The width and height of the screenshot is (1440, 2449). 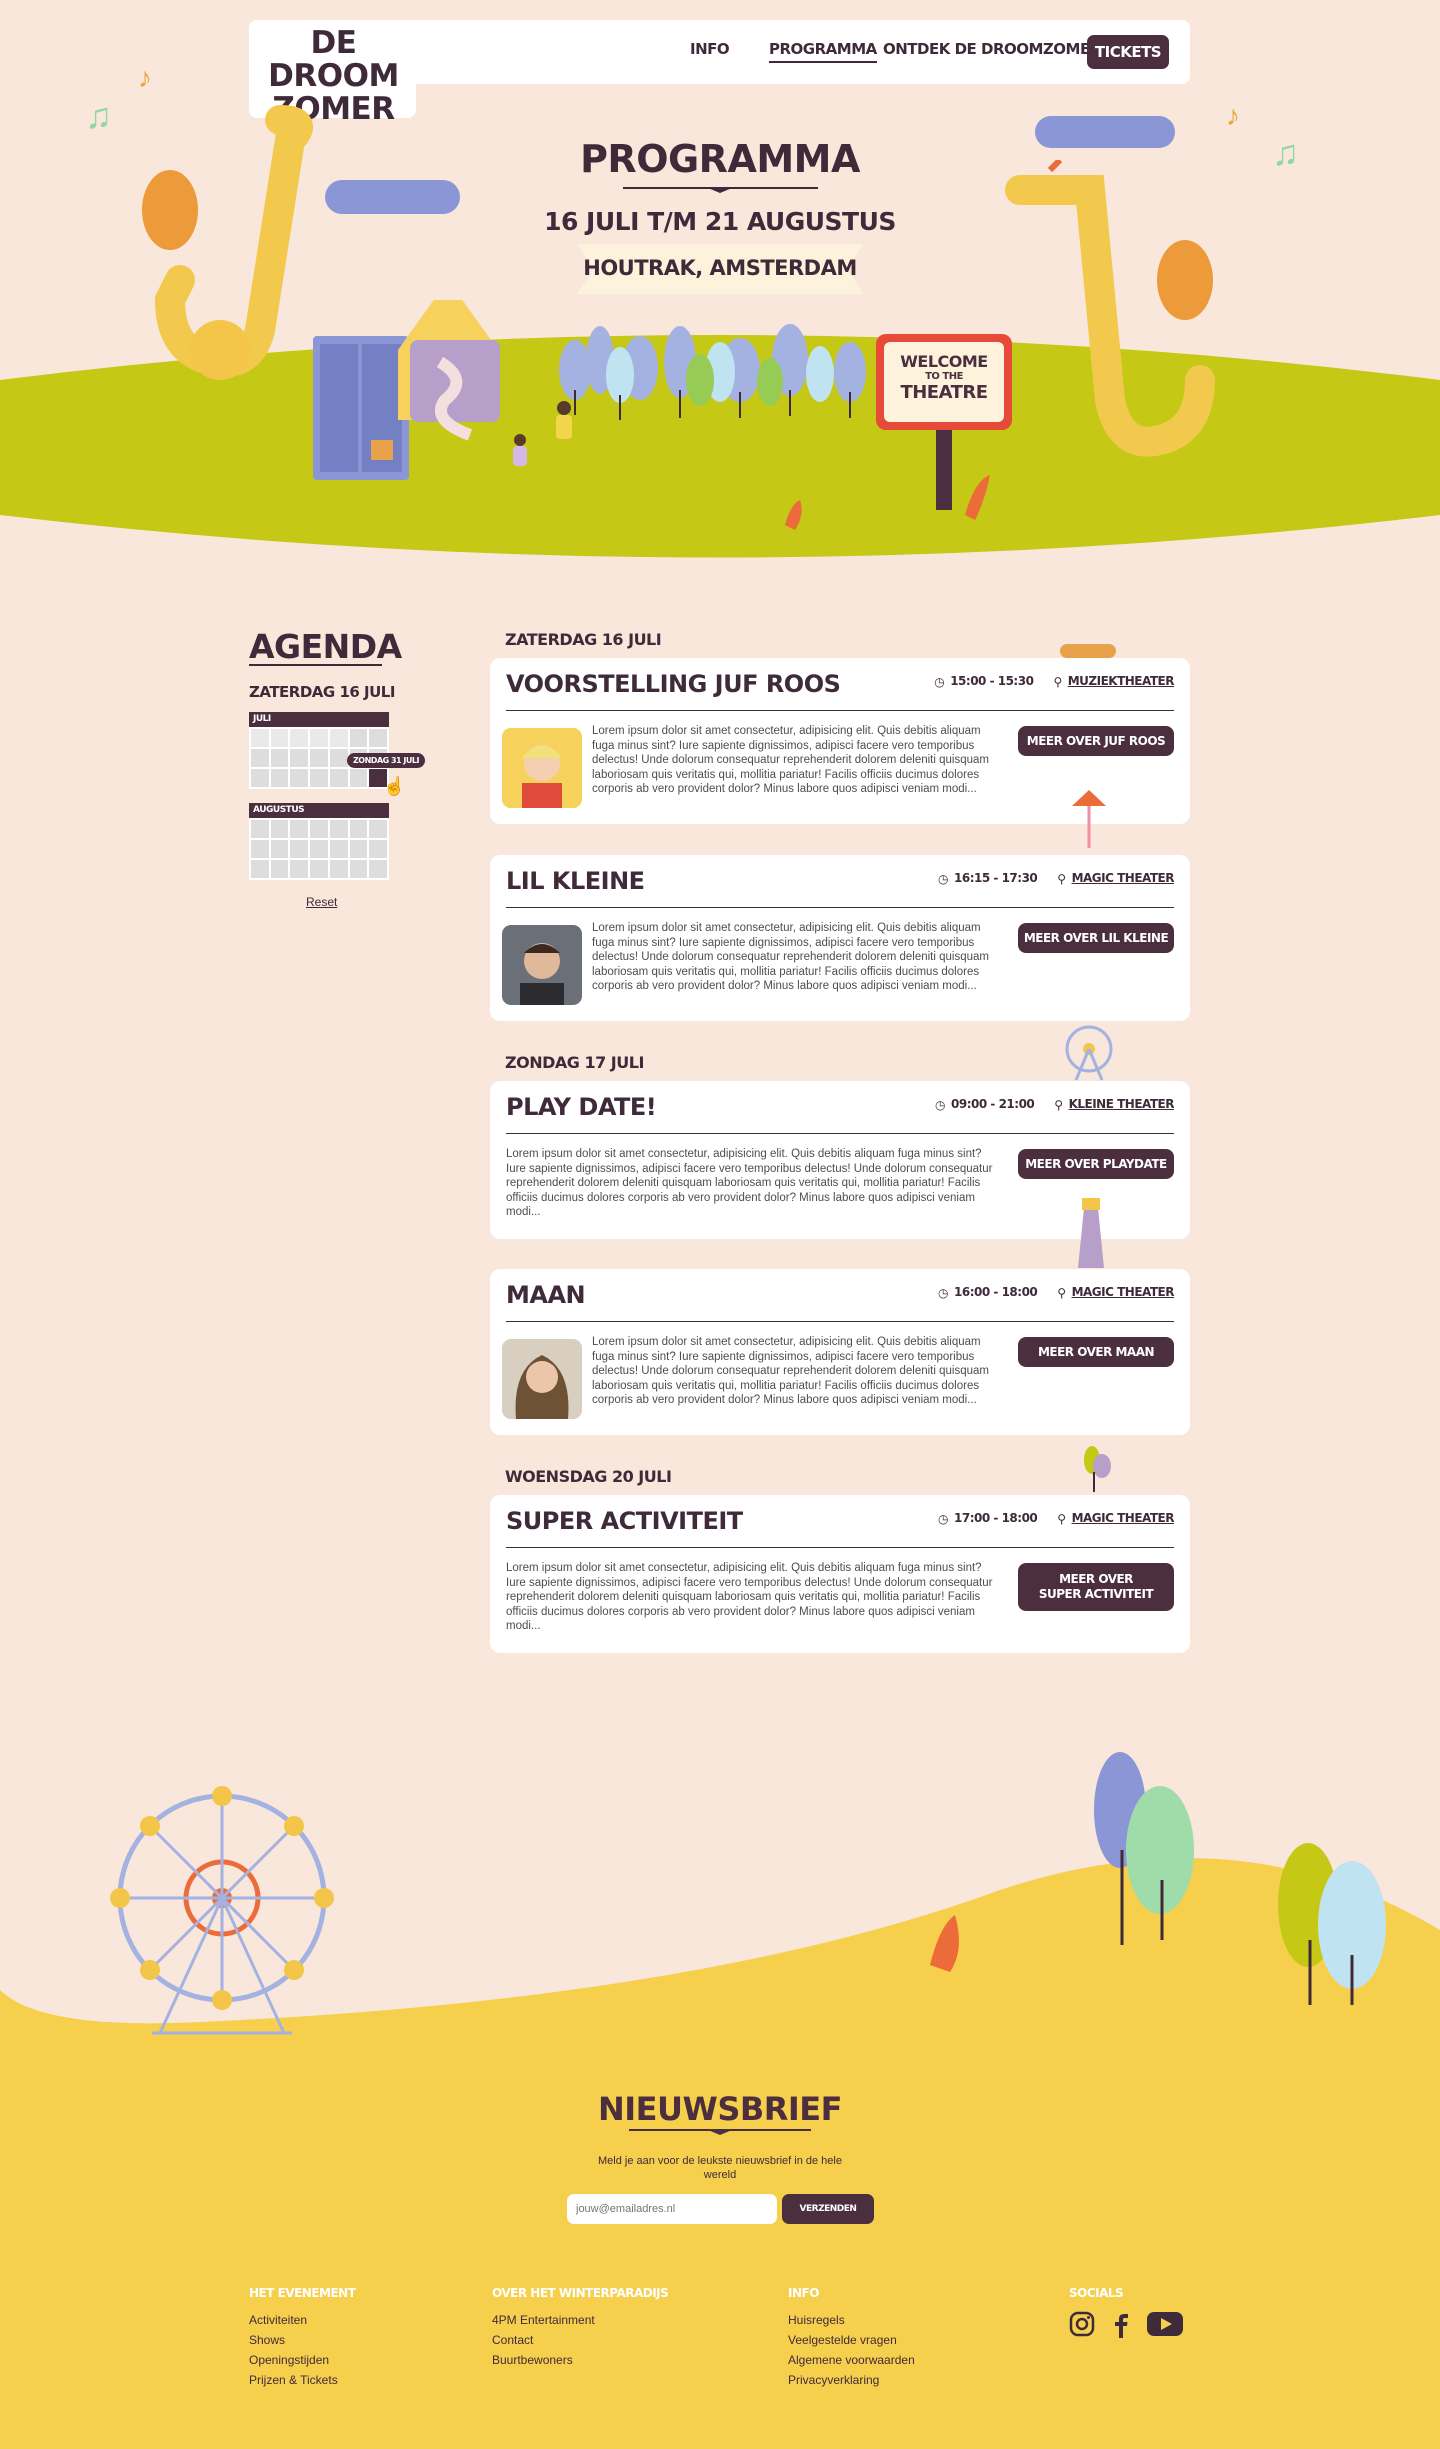 What do you see at coordinates (302, 2293) in the screenshot?
I see `footer-heading: HET EVENEMENT` at bounding box center [302, 2293].